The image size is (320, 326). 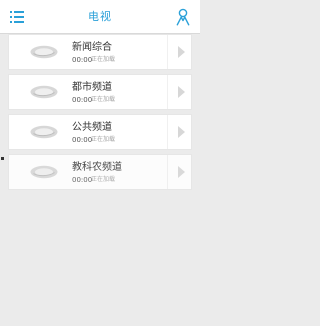 I want to click on channel-main: 教科农频道 00:00 正在加载, so click(x=88, y=172).